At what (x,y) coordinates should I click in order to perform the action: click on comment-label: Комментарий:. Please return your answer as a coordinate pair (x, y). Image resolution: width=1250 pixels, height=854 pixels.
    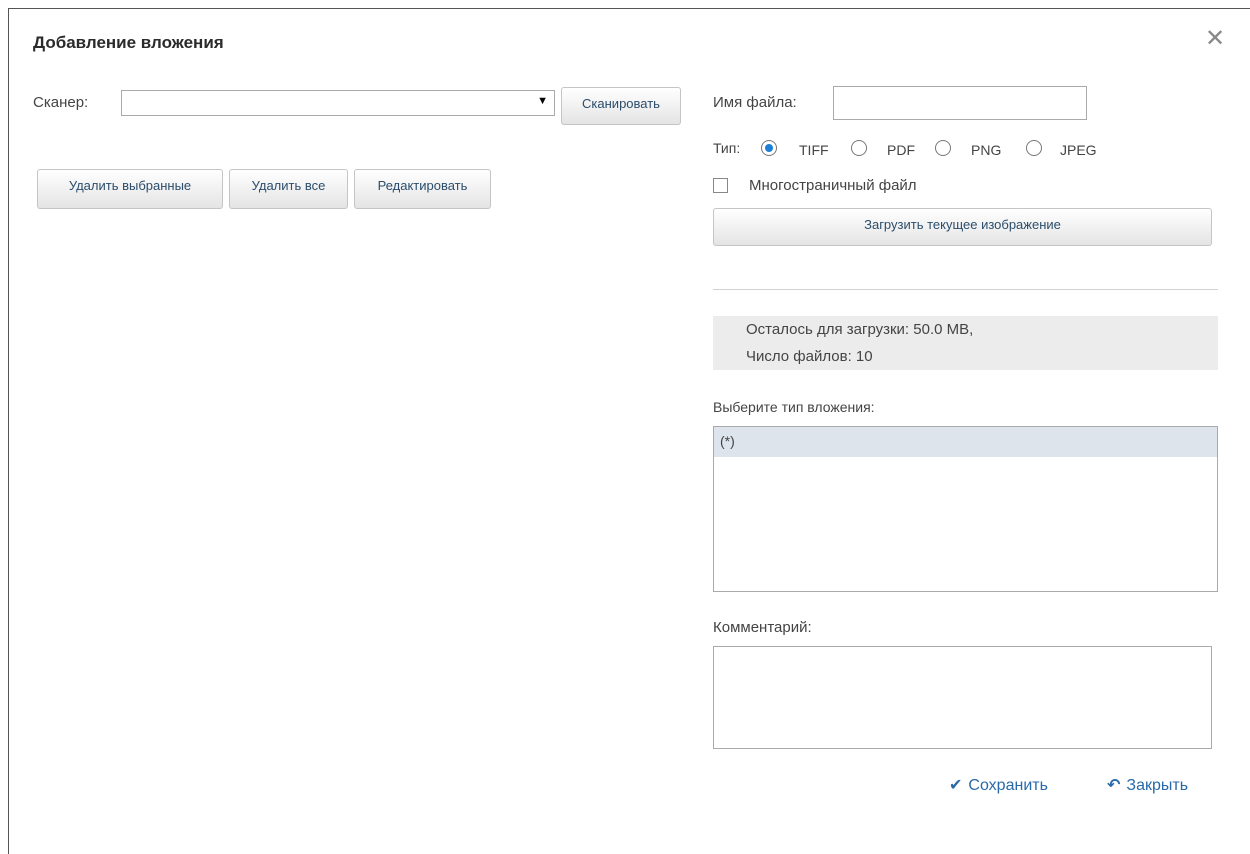
    Looking at the image, I should click on (762, 627).